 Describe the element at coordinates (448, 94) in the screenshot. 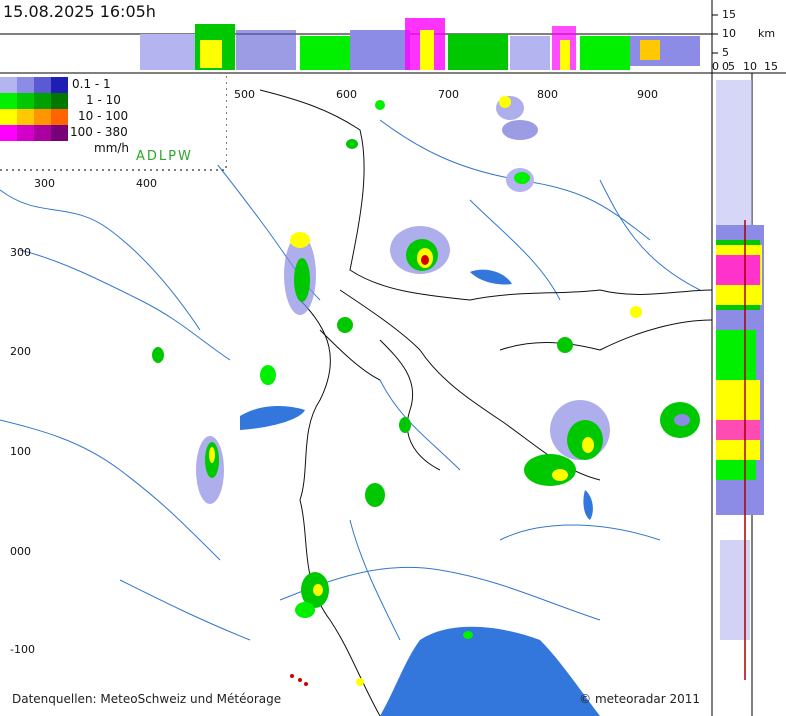

I see `x-tick-700: 700` at that location.